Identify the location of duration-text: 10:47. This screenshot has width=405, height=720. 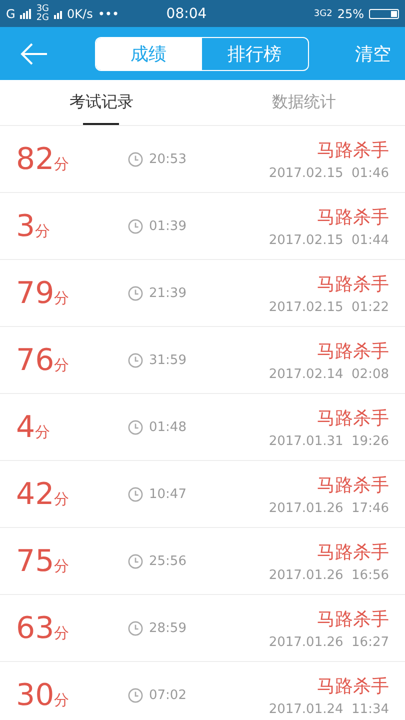
(167, 494).